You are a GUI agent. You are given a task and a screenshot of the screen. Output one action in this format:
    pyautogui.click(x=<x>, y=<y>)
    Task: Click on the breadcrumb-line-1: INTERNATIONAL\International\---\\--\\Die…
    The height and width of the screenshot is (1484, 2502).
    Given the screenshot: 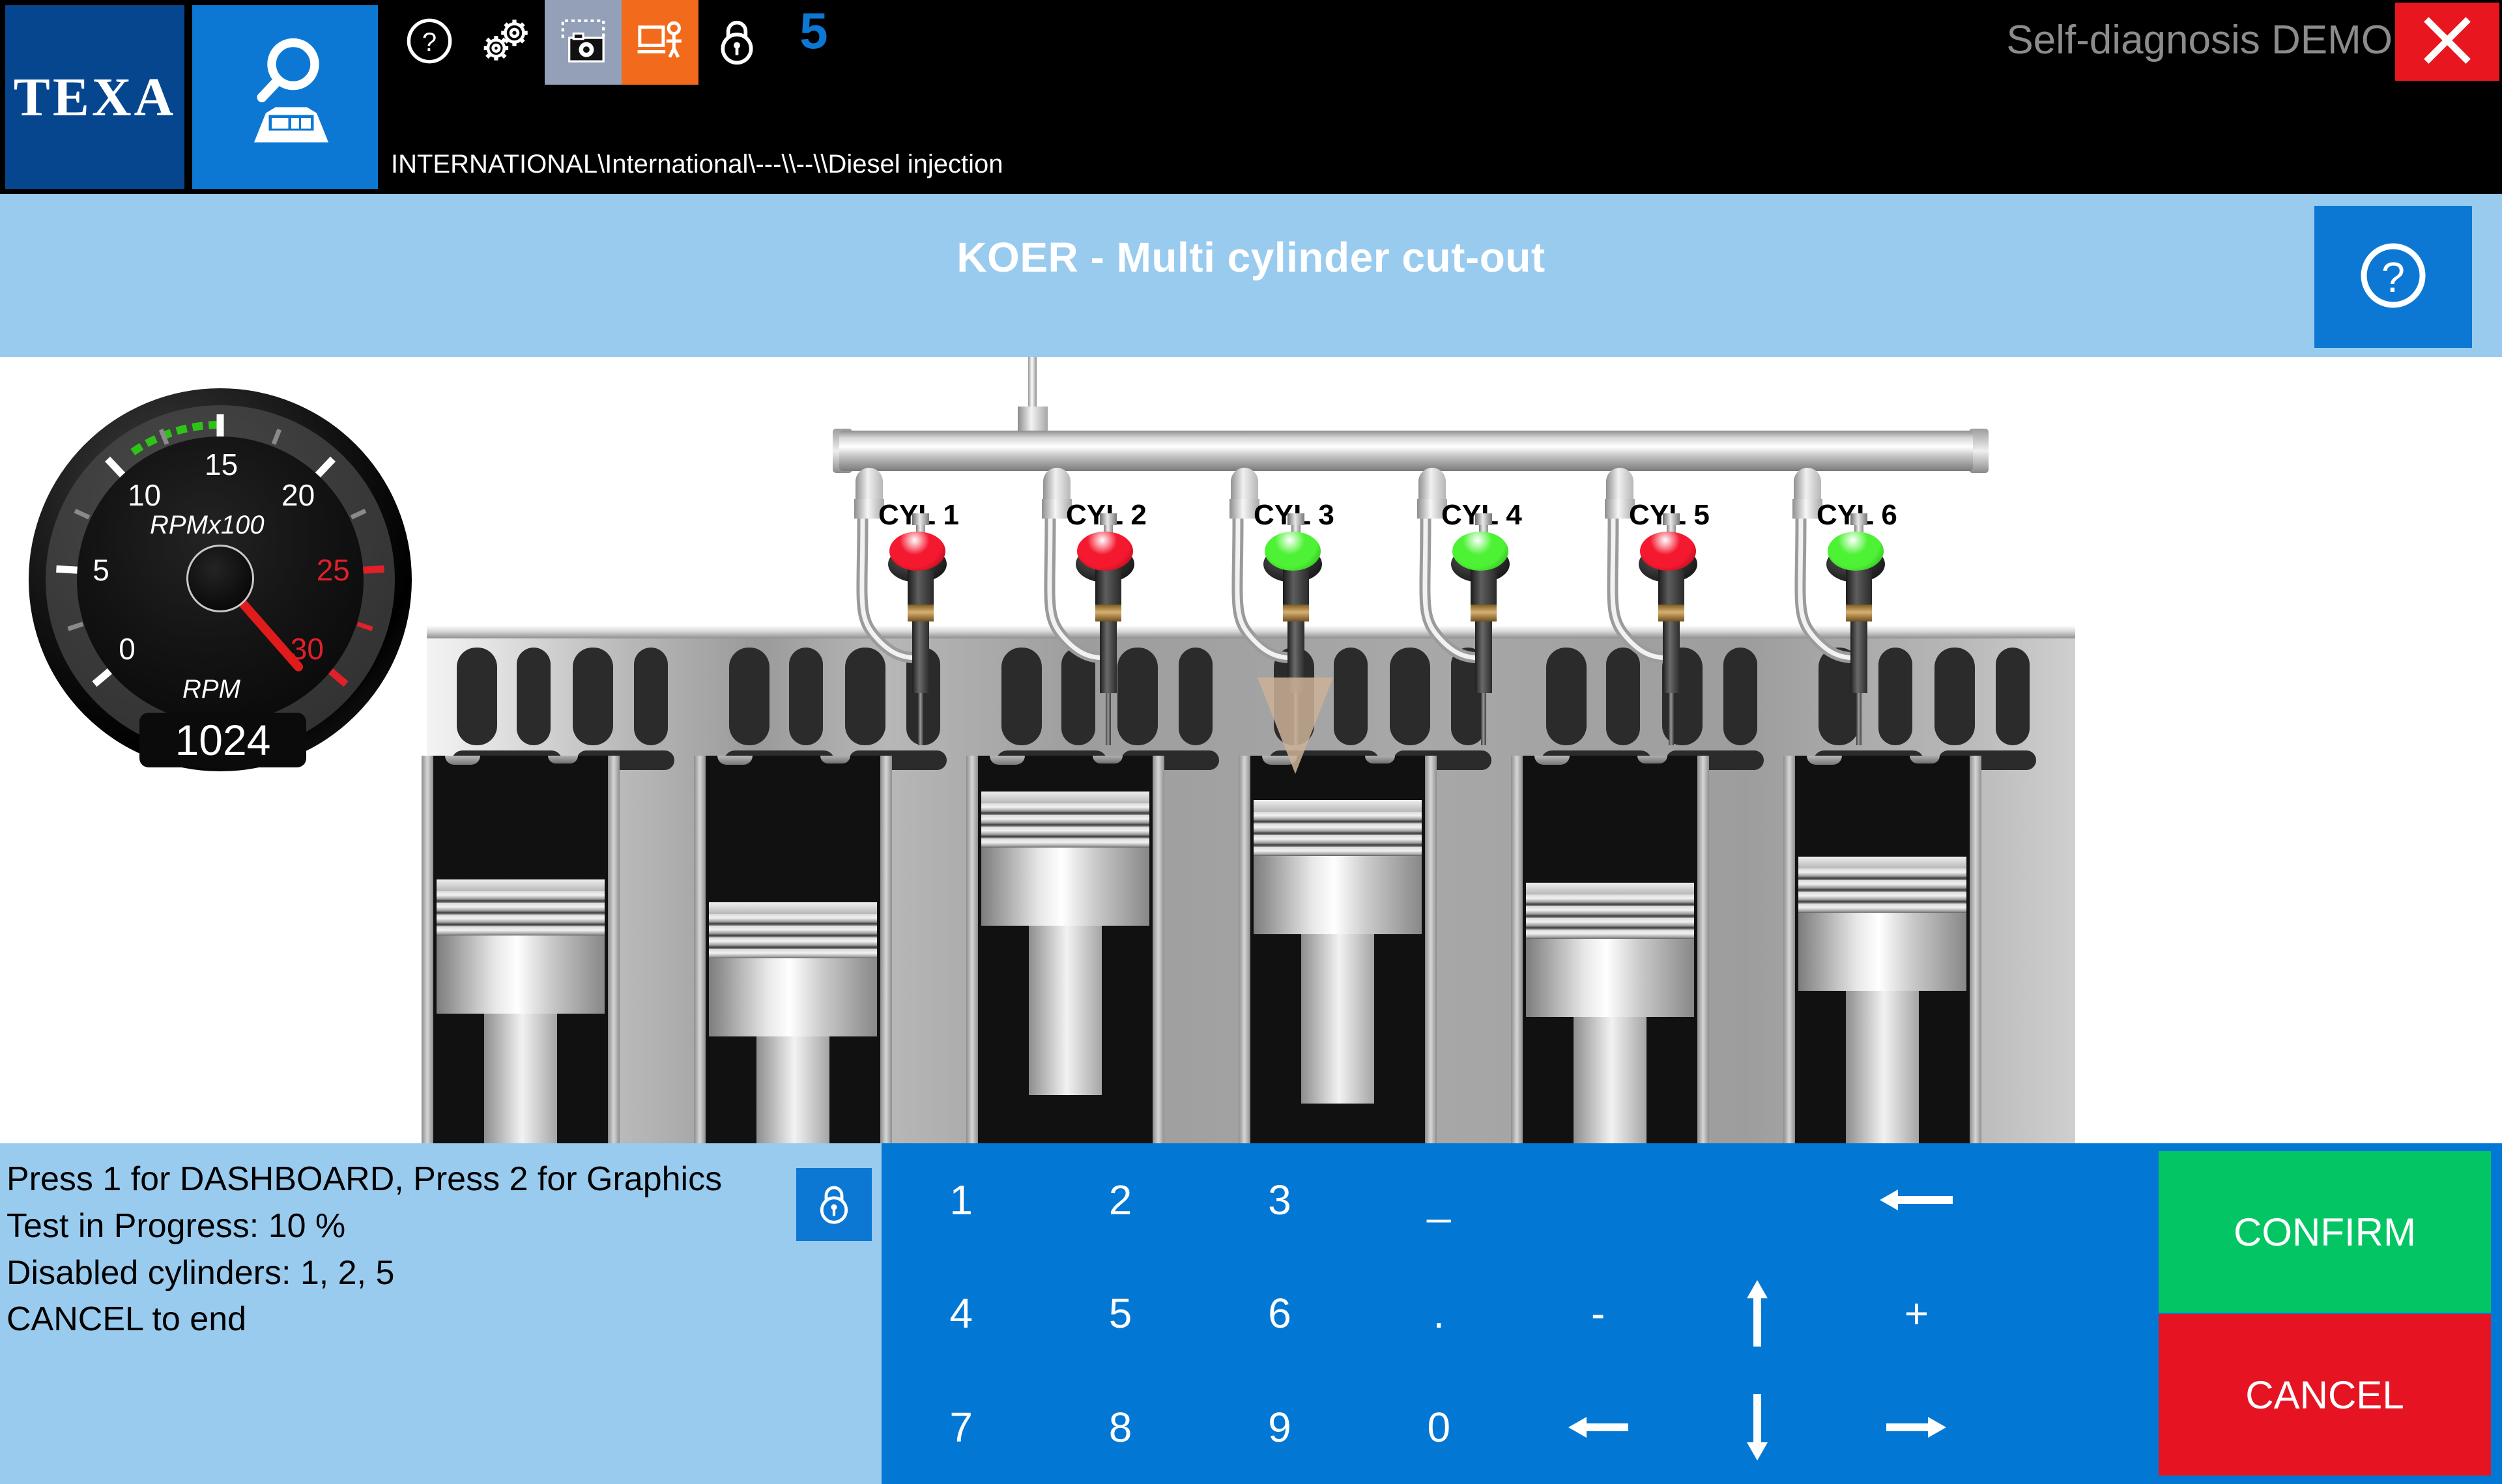 What is the action you would take?
    pyautogui.click(x=697, y=165)
    